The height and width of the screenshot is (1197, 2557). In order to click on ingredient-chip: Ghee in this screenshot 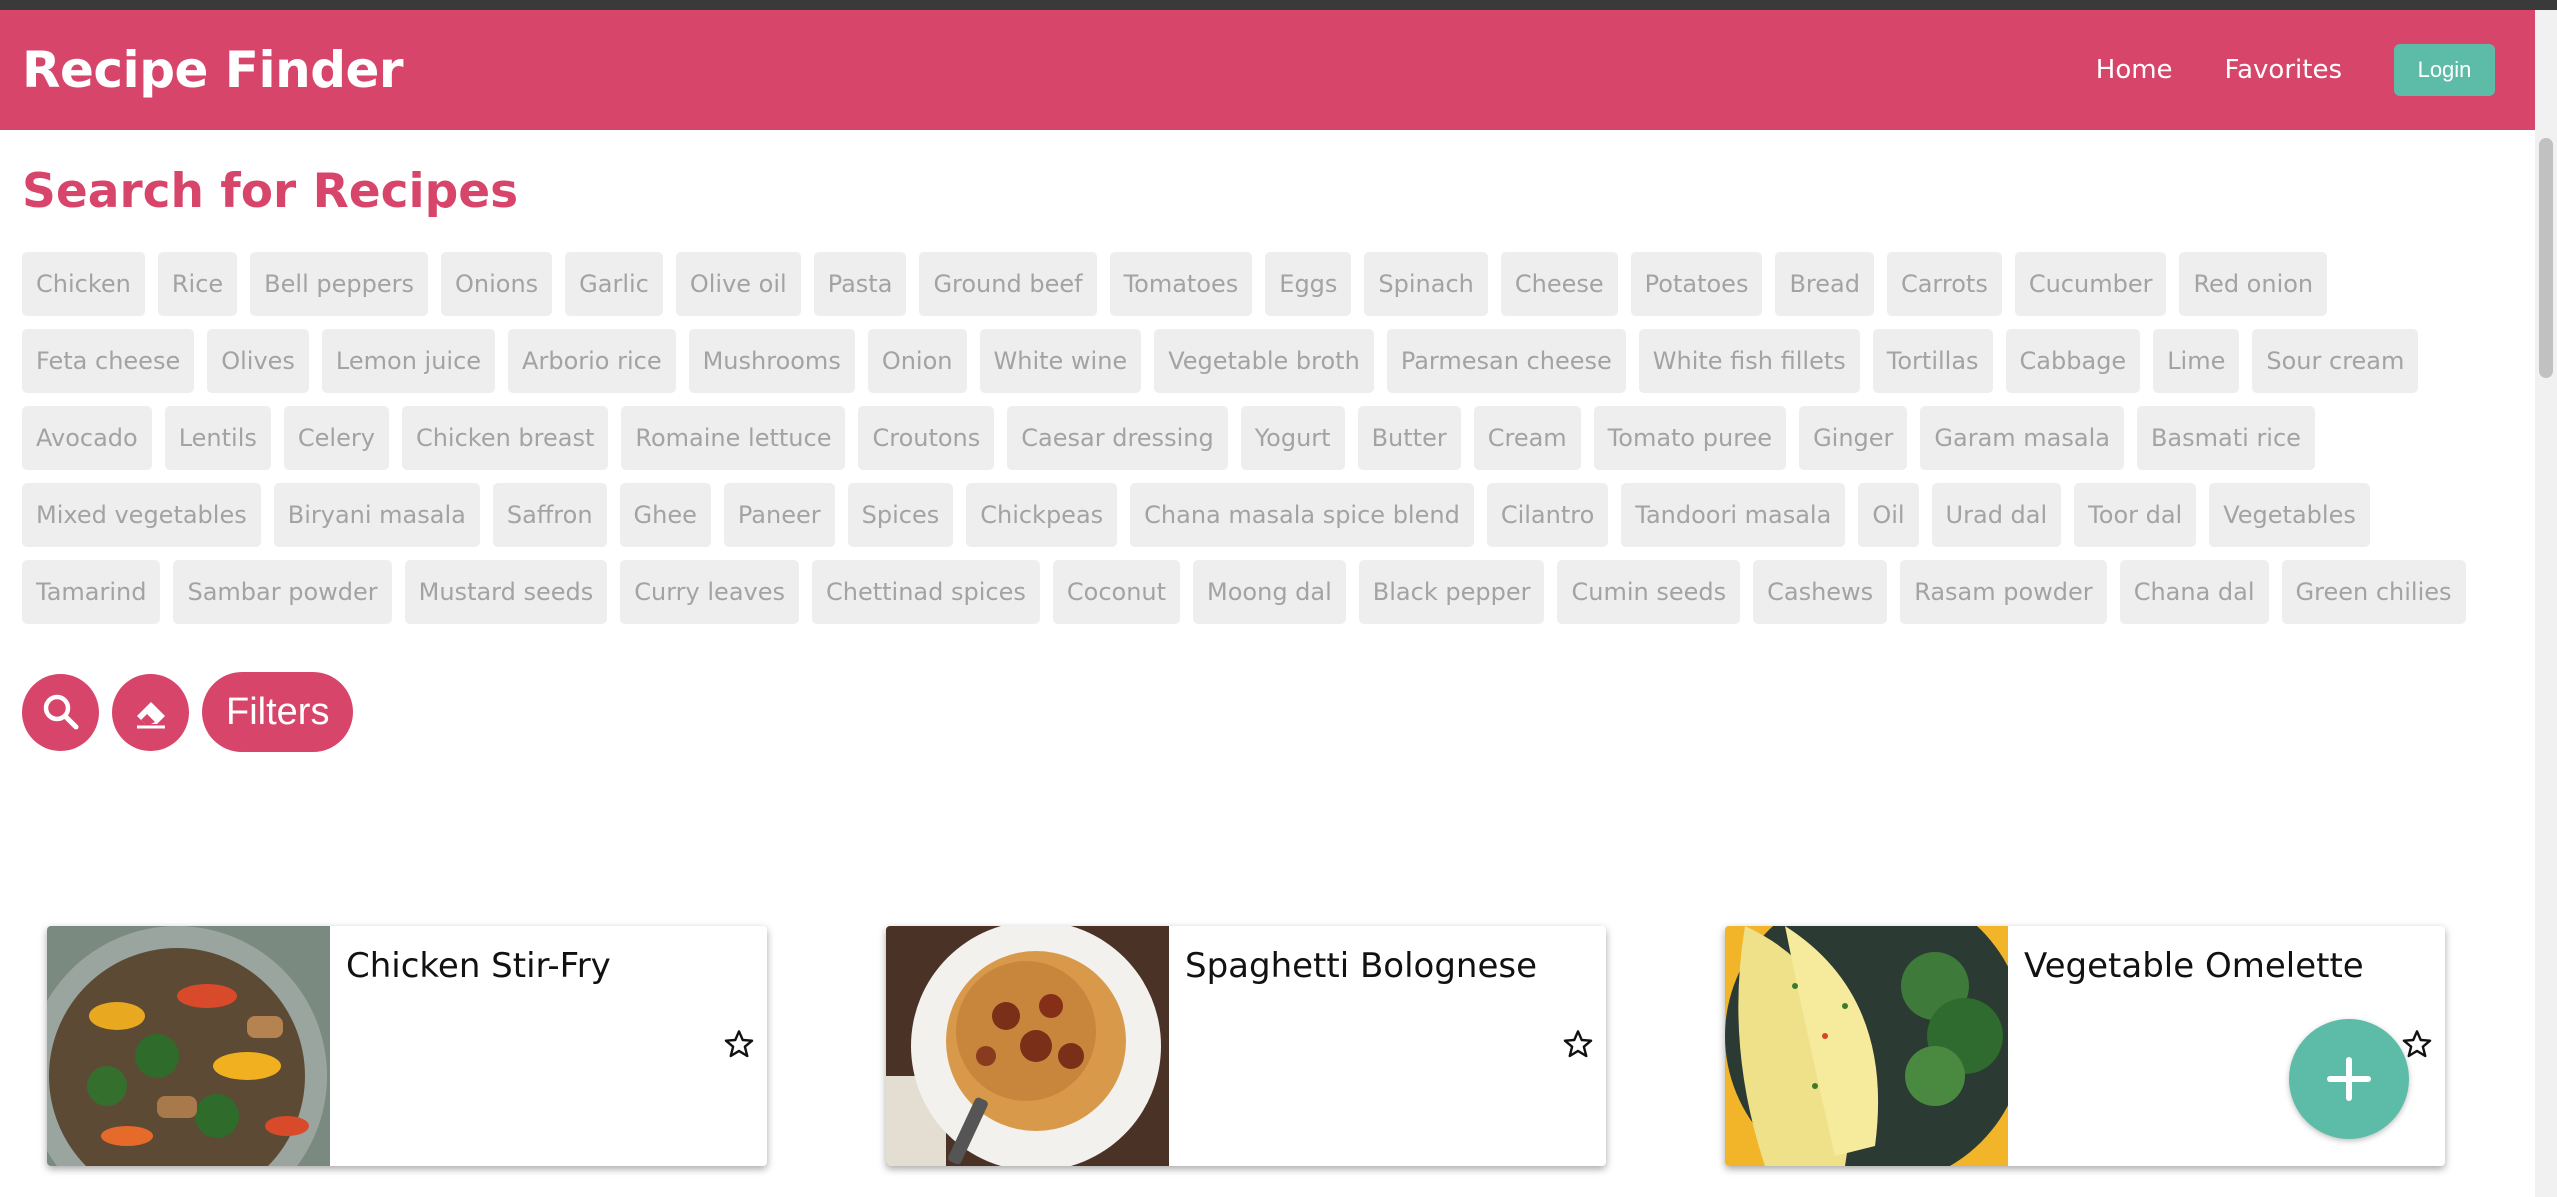, I will do `click(665, 515)`.